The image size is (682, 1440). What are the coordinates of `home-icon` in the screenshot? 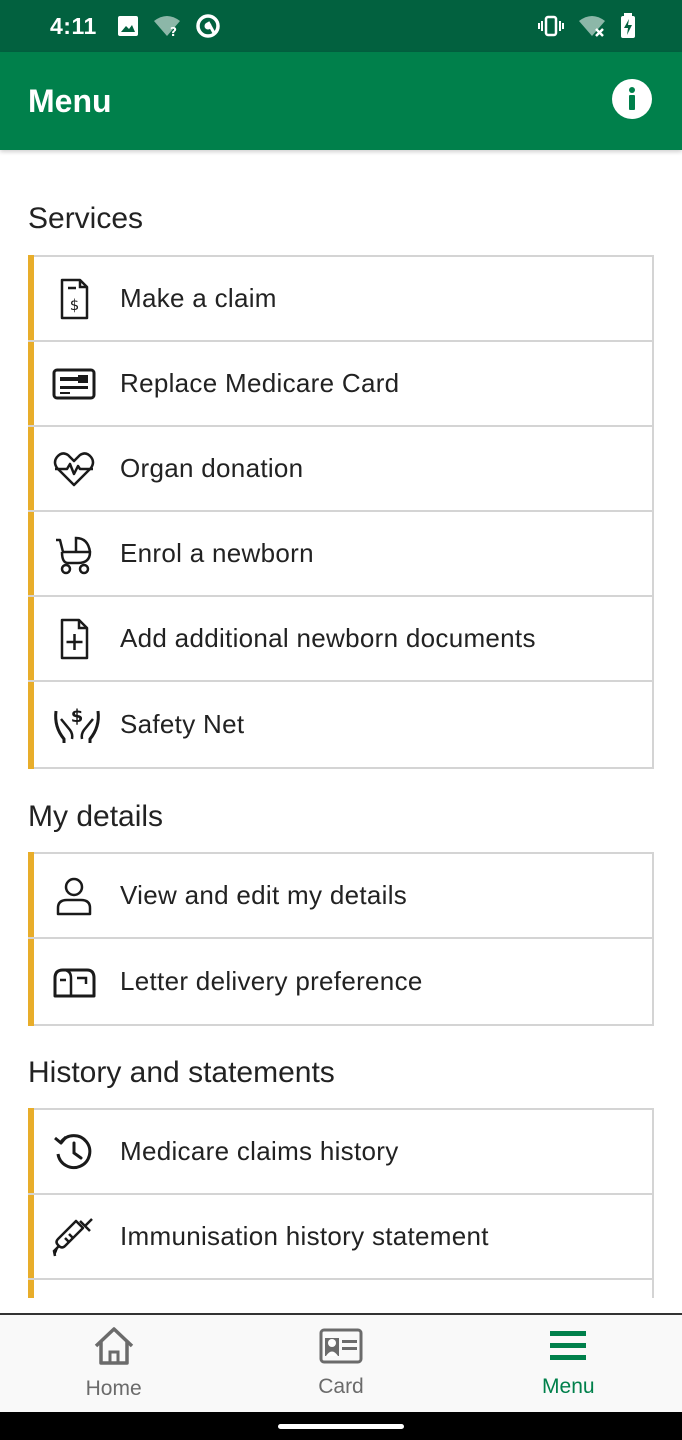 It's located at (114, 1348).